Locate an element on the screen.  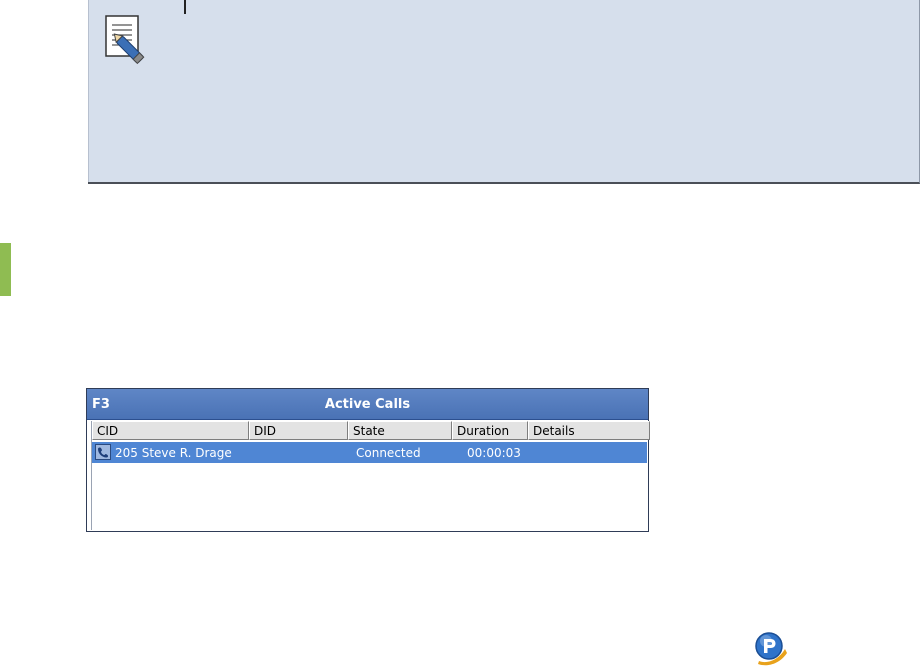
active-calls-titlebar: F3 Active Calls is located at coordinates (367, 404).